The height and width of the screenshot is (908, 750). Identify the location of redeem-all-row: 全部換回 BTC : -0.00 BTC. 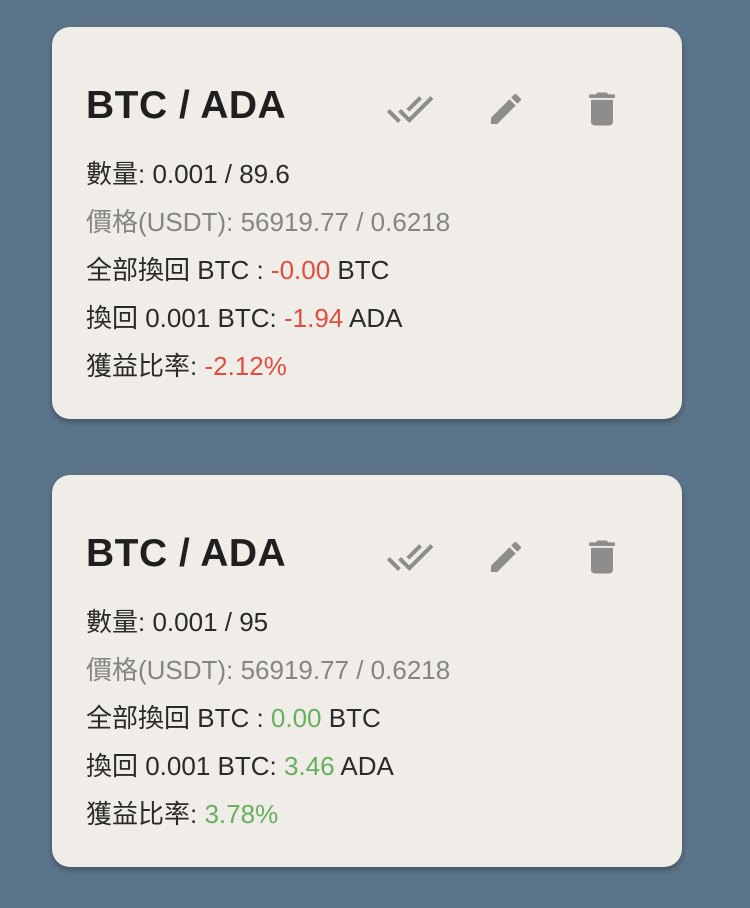
(237, 270).